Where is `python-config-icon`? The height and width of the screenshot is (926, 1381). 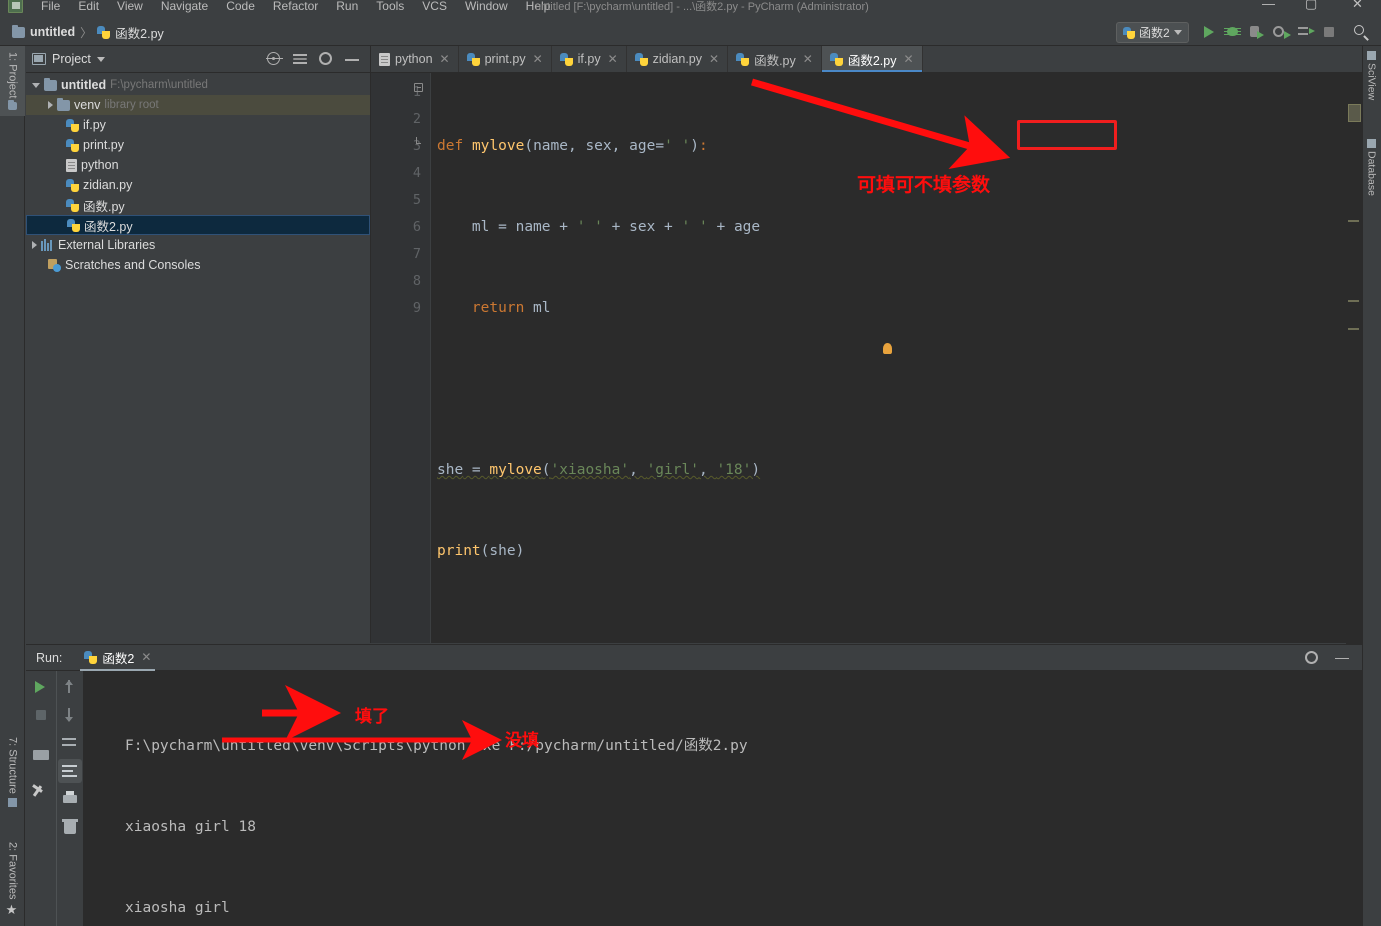
python-config-icon is located at coordinates (1129, 32).